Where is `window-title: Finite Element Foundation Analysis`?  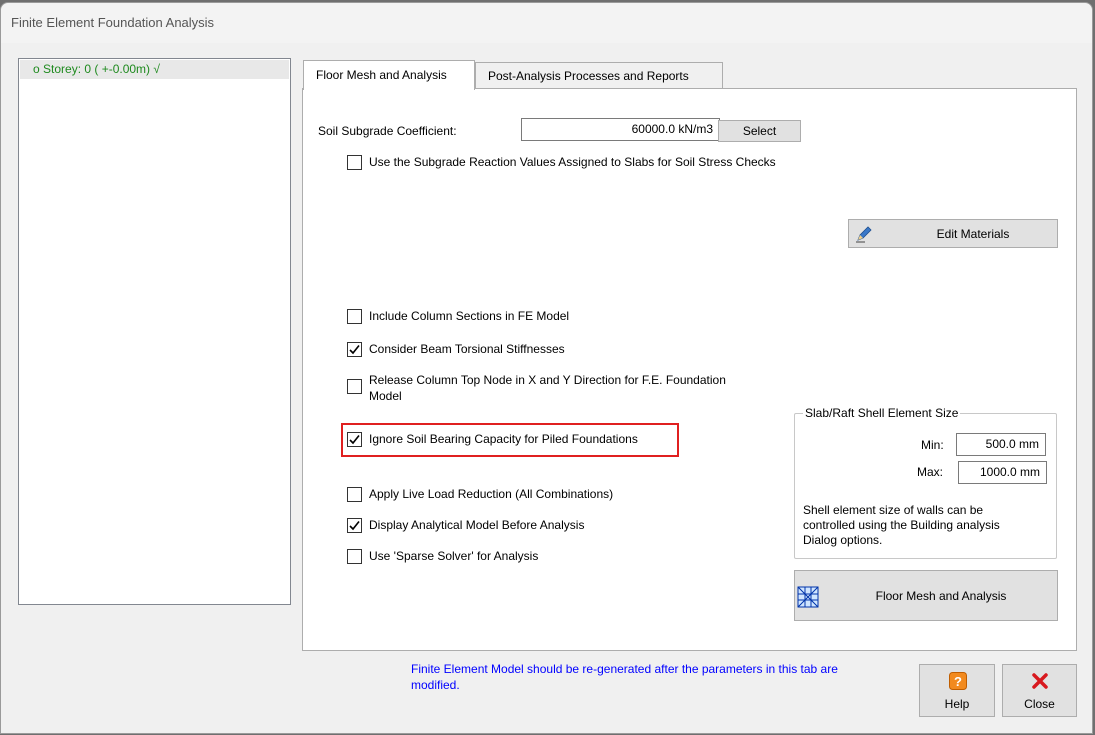
window-title: Finite Element Foundation Analysis is located at coordinates (113, 22).